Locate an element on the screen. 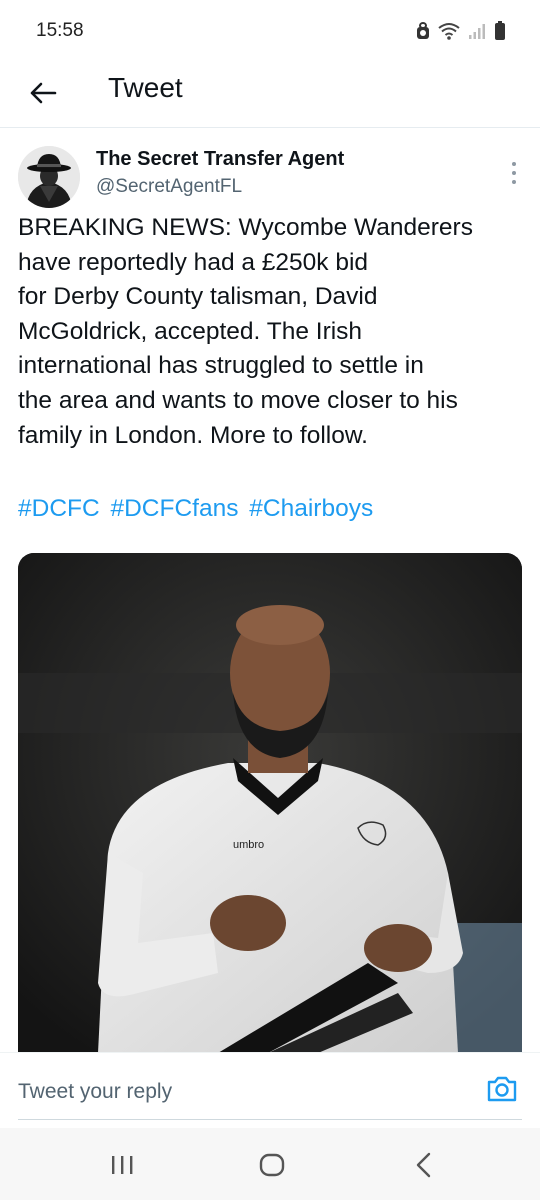 The image size is (540, 1200). home-button is located at coordinates (272, 1165).